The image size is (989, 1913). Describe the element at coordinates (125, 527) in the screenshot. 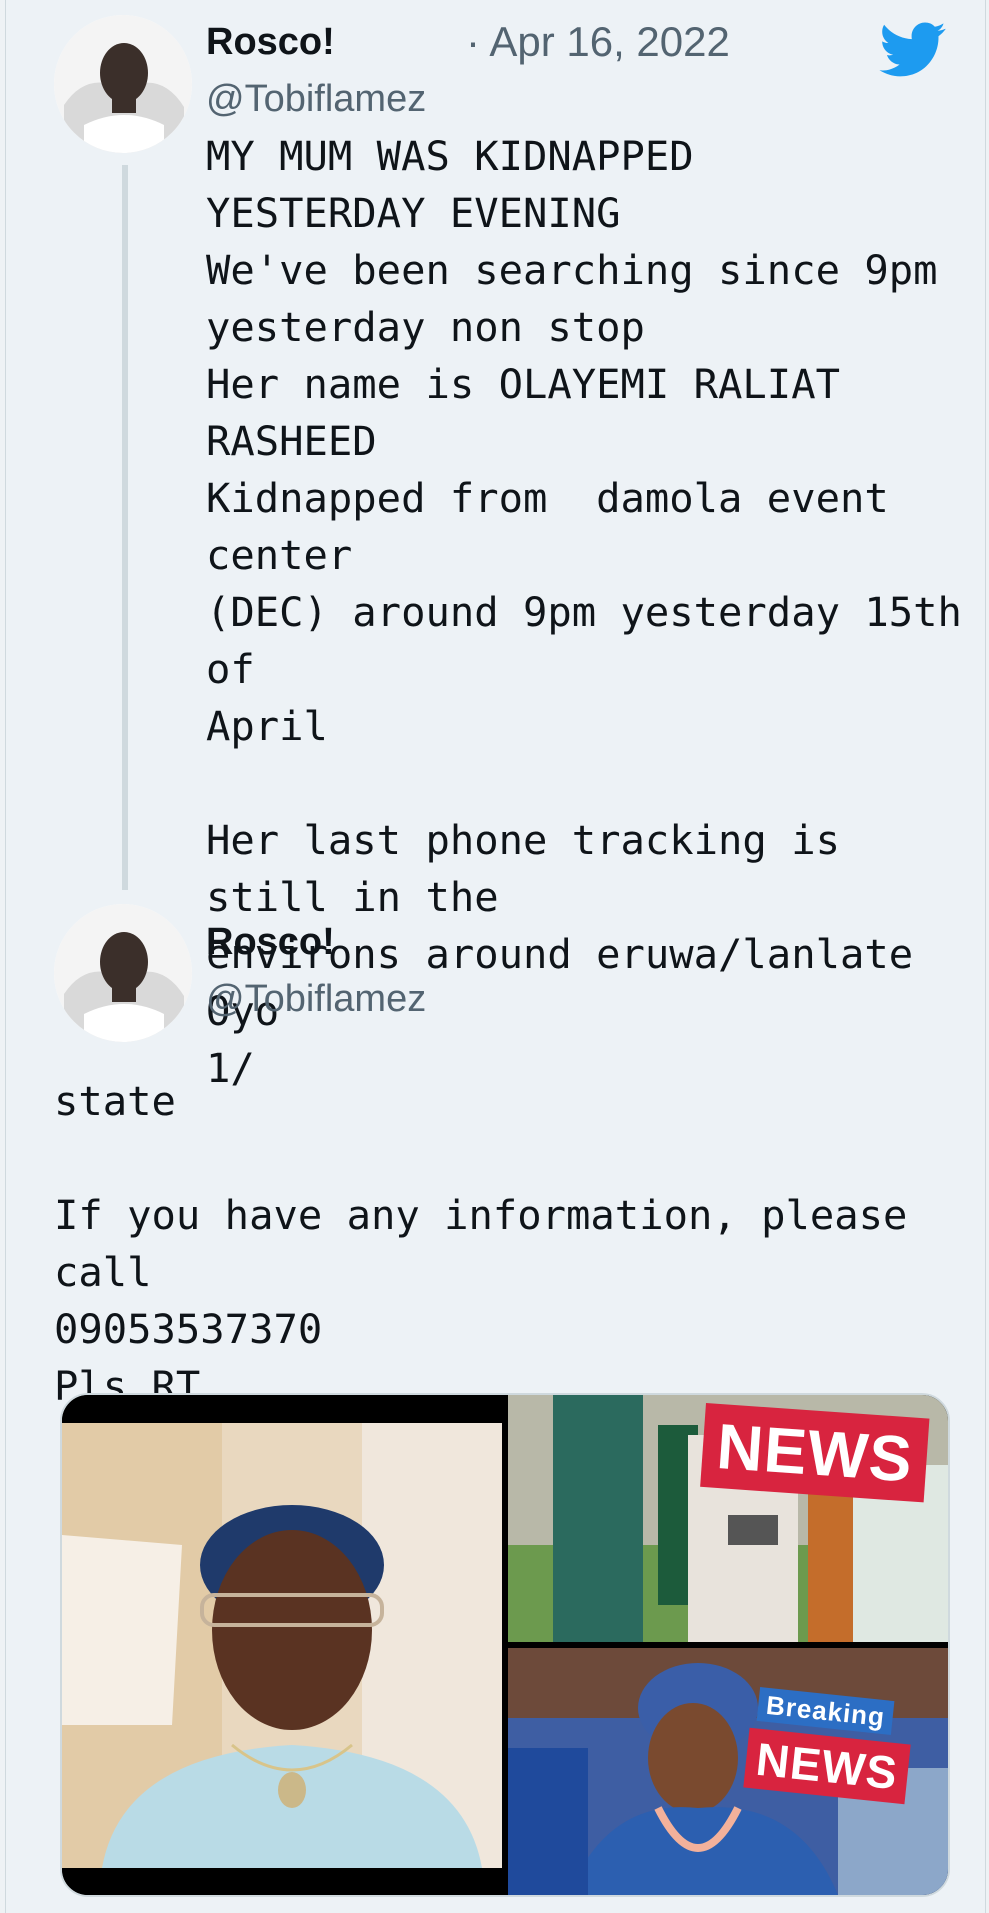

I see `thread-connector` at that location.